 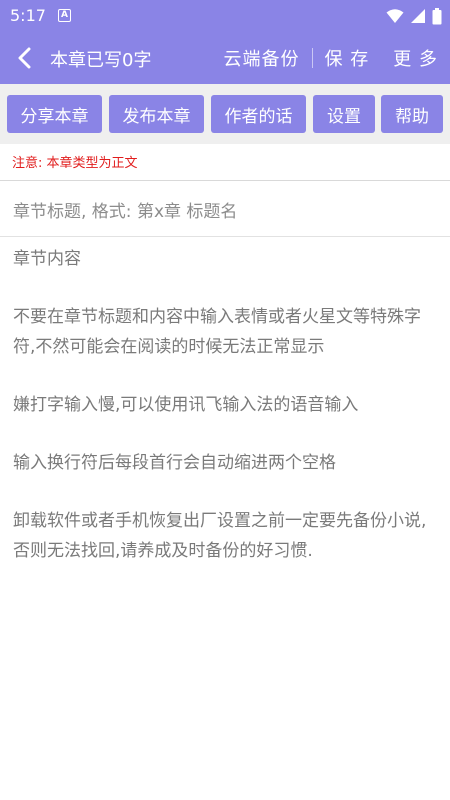 I want to click on publish-chapter-button: 发布本章, so click(x=156, y=114).